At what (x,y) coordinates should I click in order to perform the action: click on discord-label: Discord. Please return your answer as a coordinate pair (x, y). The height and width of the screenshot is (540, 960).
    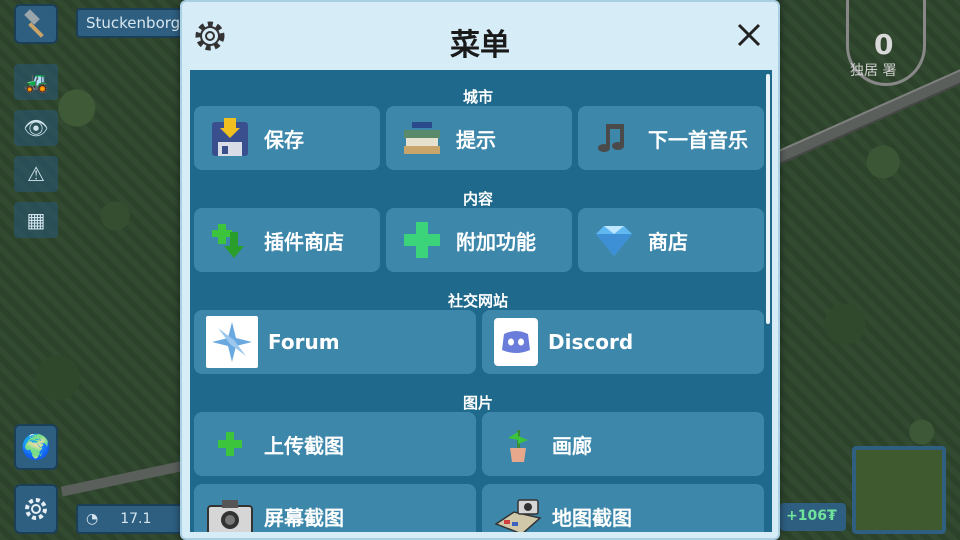
    Looking at the image, I should click on (591, 342).